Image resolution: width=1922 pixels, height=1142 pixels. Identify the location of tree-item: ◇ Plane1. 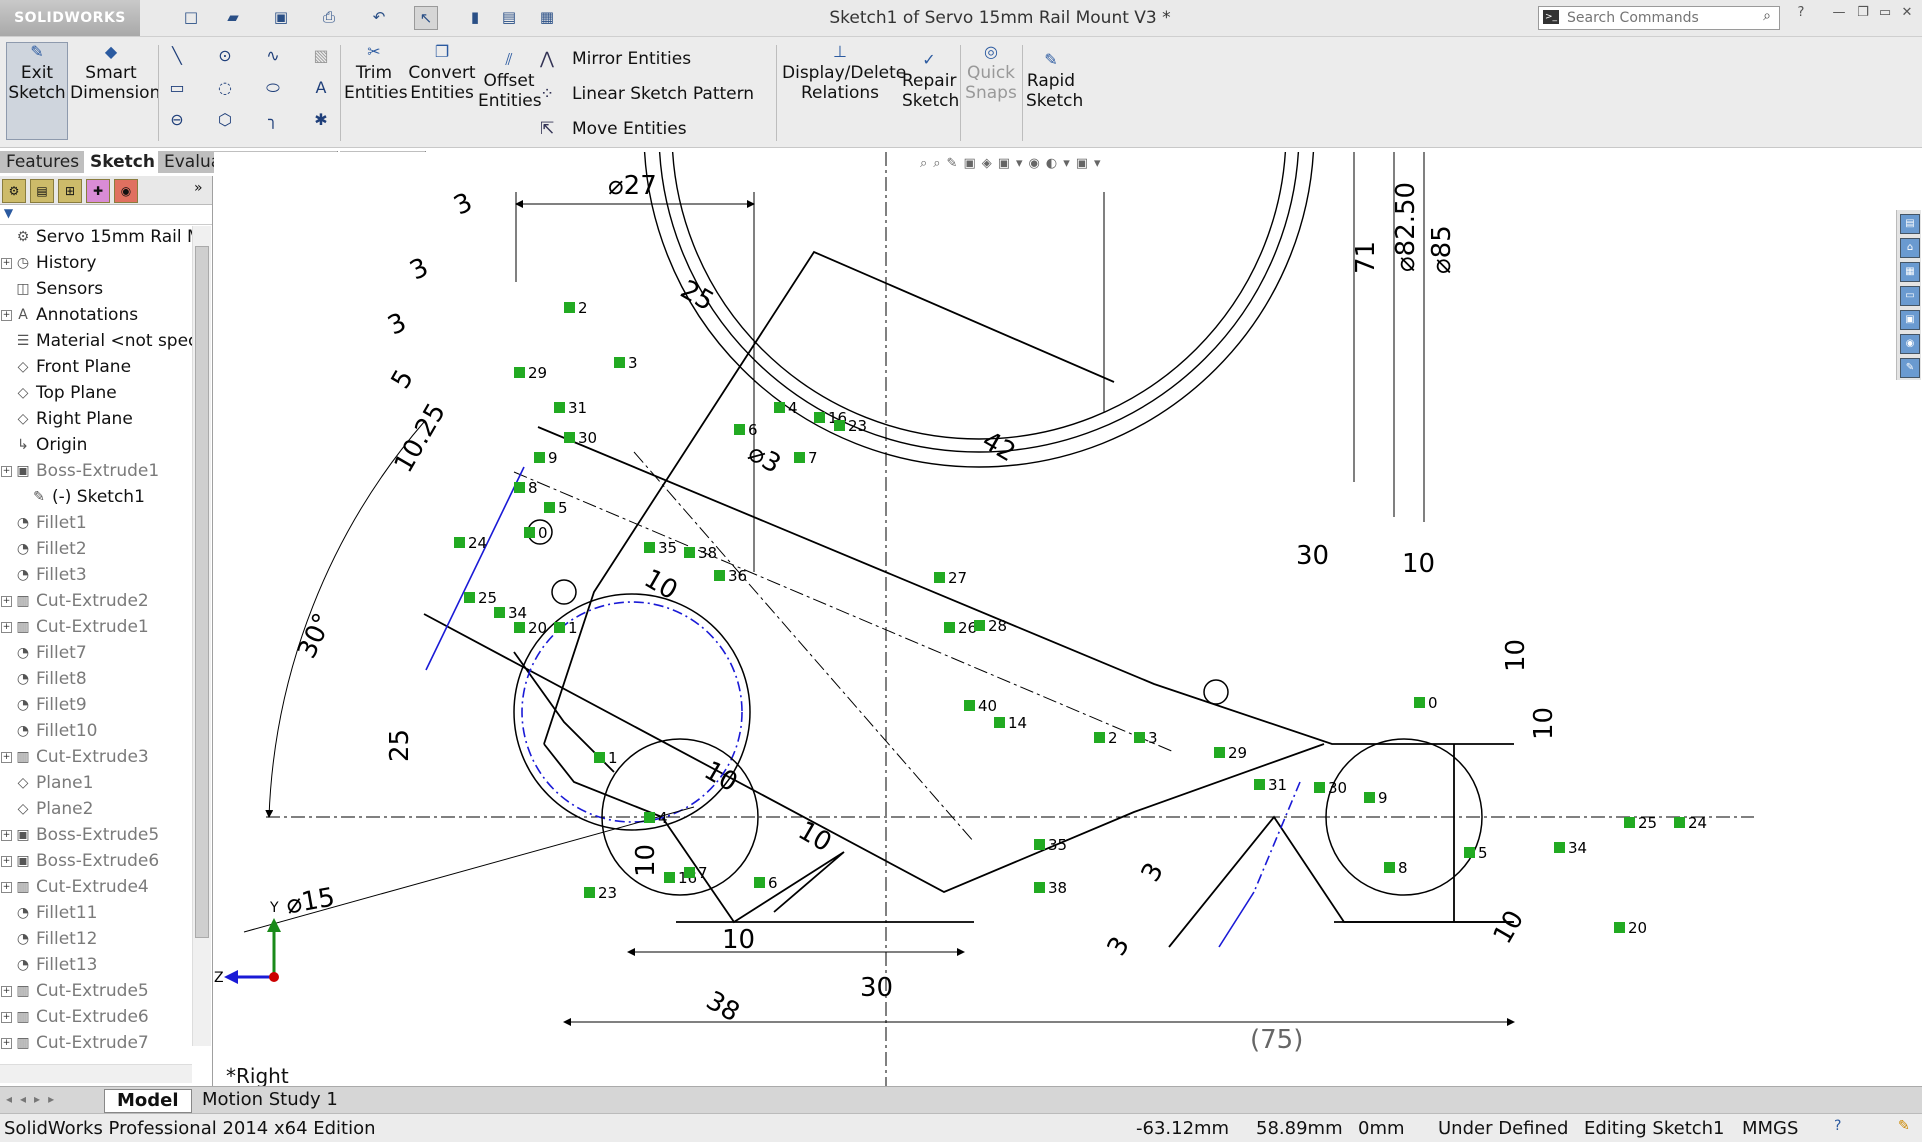
(96, 784).